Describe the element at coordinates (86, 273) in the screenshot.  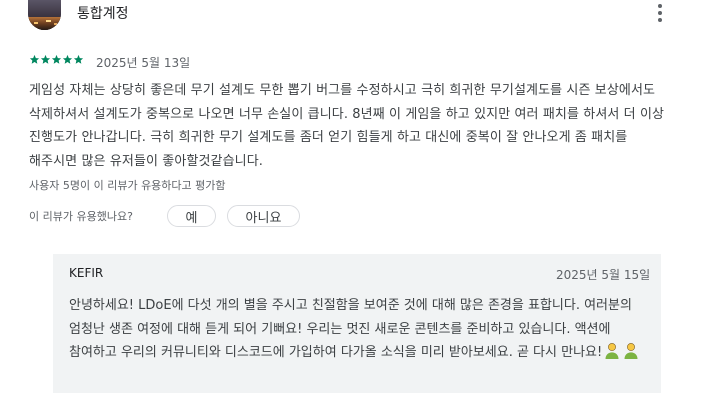
I see `developer-name: KEFIR` at that location.